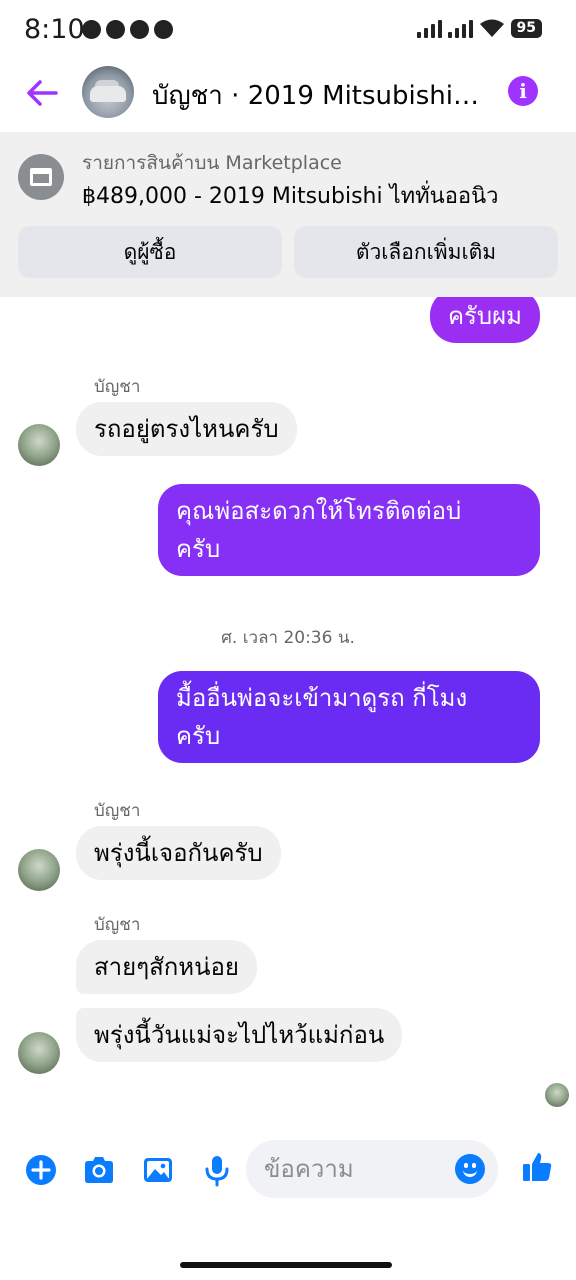  Describe the element at coordinates (41, 177) in the screenshot. I see `marketplace-shop-icon` at that location.